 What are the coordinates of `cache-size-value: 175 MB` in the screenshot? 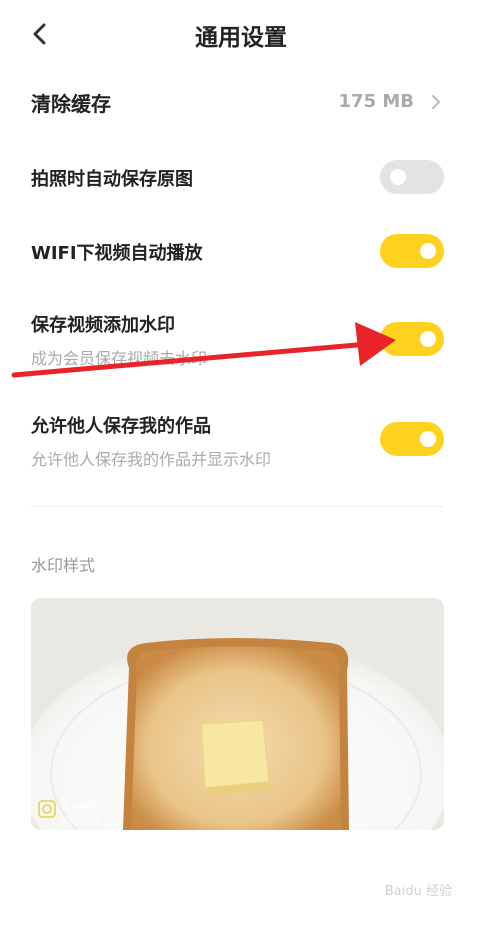 It's located at (376, 101).